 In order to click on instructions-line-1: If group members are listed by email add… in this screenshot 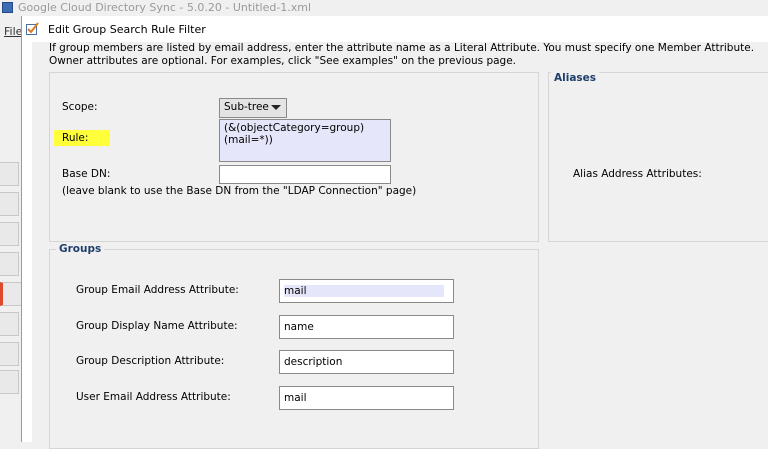, I will do `click(402, 48)`.